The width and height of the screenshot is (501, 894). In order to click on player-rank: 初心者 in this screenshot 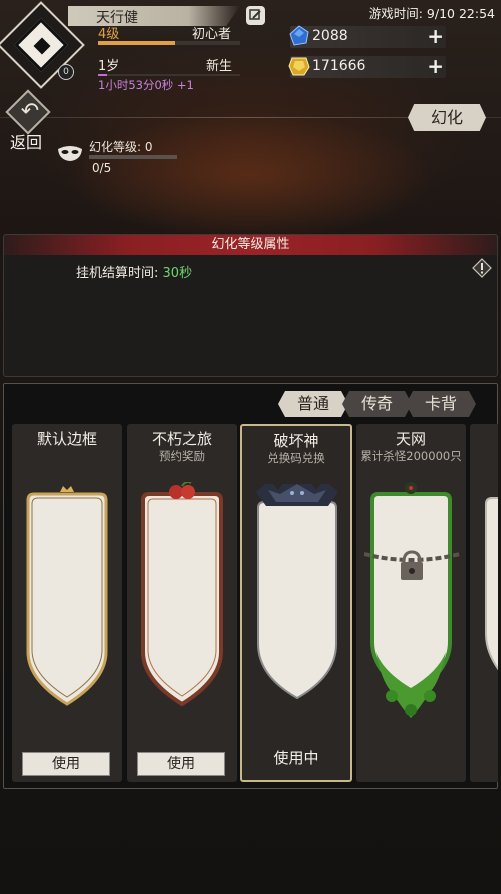, I will do `click(212, 34)`.